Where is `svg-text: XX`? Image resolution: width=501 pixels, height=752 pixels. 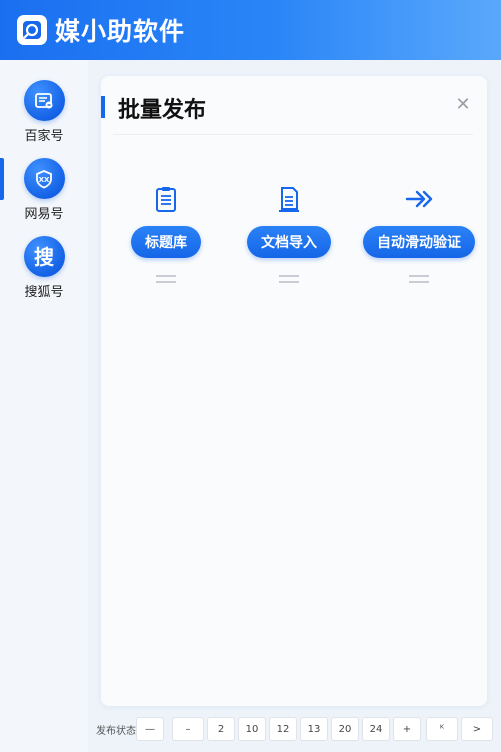 svg-text: XX is located at coordinates (44, 180).